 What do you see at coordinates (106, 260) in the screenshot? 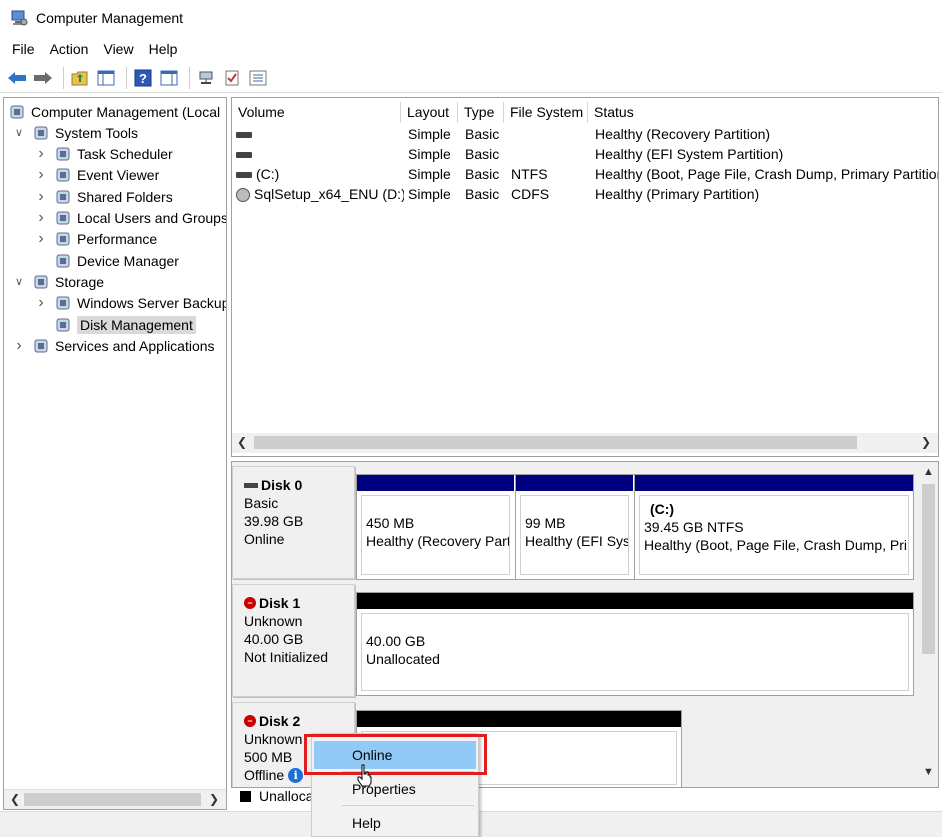
I see `tree-item: Device Manager` at bounding box center [106, 260].